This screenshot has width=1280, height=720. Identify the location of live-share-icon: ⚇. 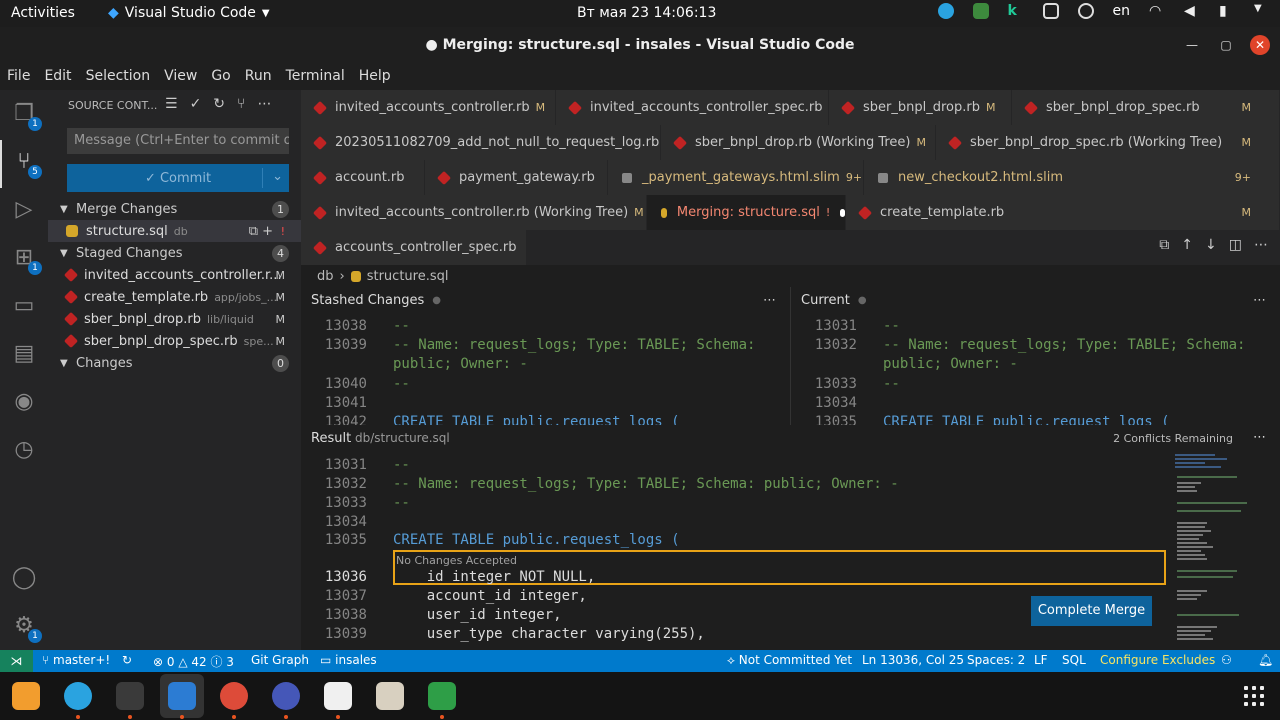
(1226, 660).